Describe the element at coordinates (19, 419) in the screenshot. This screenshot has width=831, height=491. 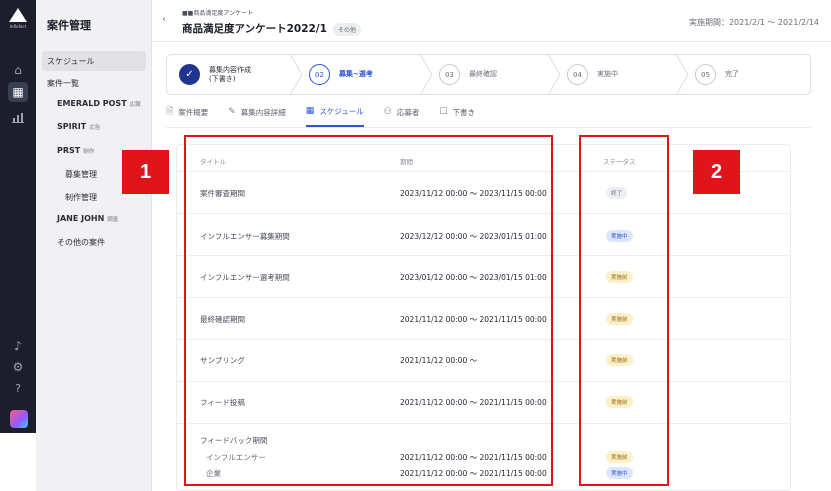
I see `app-switcher-icon` at that location.